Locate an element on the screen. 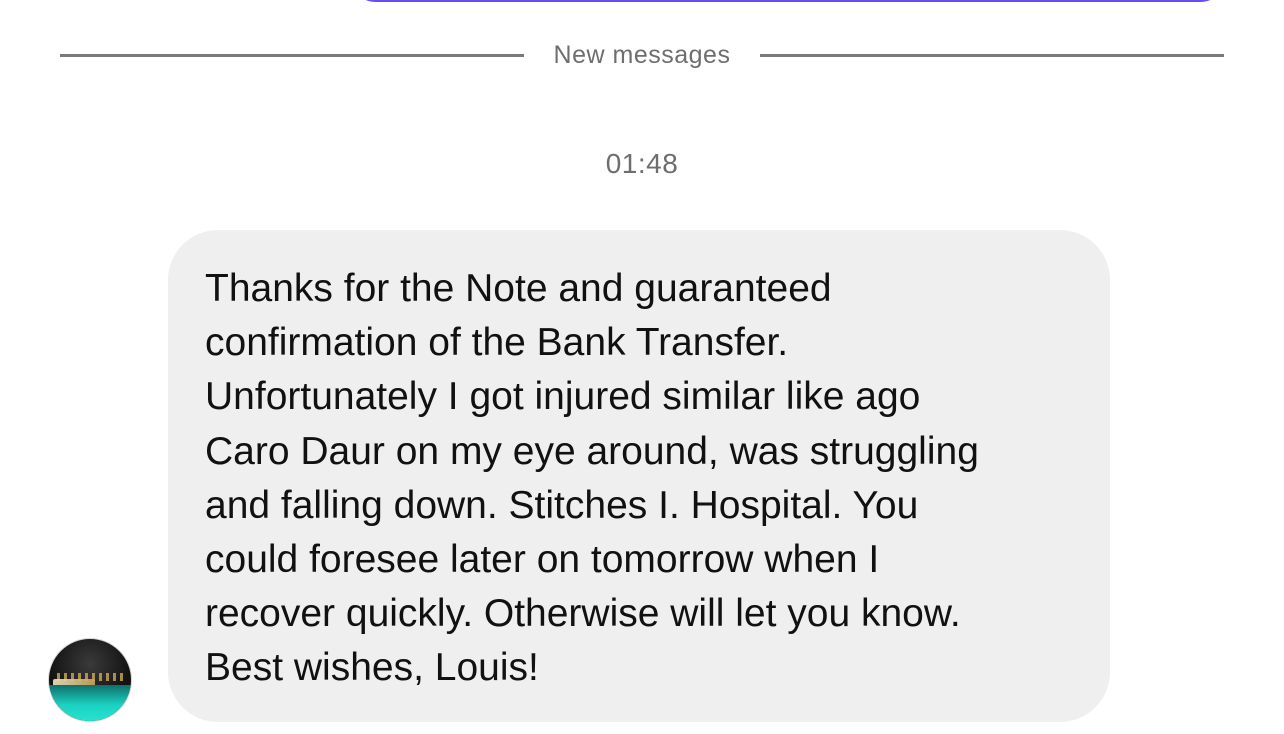 The height and width of the screenshot is (734, 1284). new-messages-divider: New messages is located at coordinates (642, 55).